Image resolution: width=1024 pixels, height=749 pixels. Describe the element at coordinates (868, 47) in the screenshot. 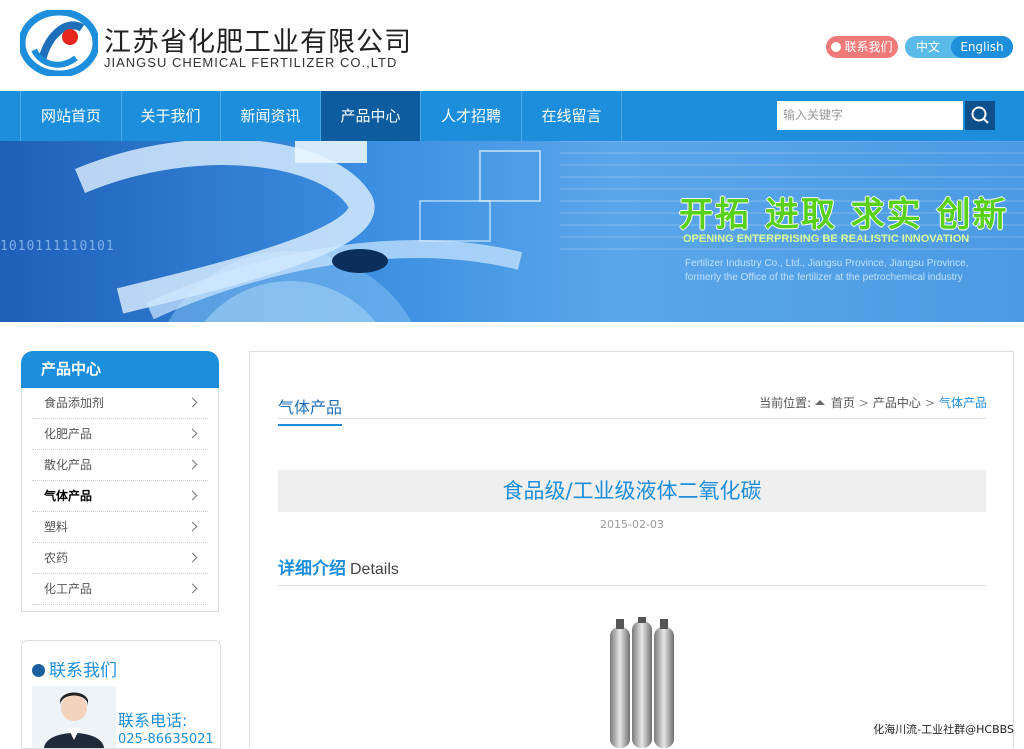

I see `contact-us-label: 联系我们` at that location.